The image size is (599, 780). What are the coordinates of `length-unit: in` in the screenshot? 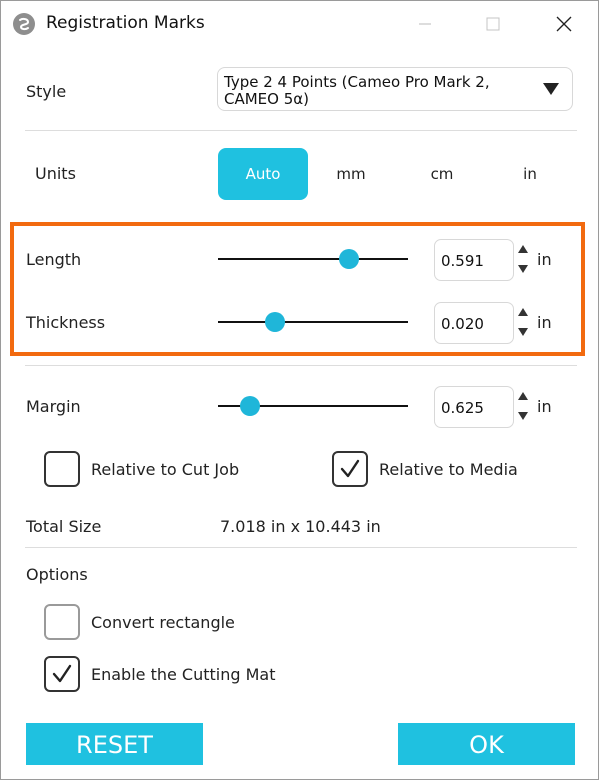 It's located at (544, 259).